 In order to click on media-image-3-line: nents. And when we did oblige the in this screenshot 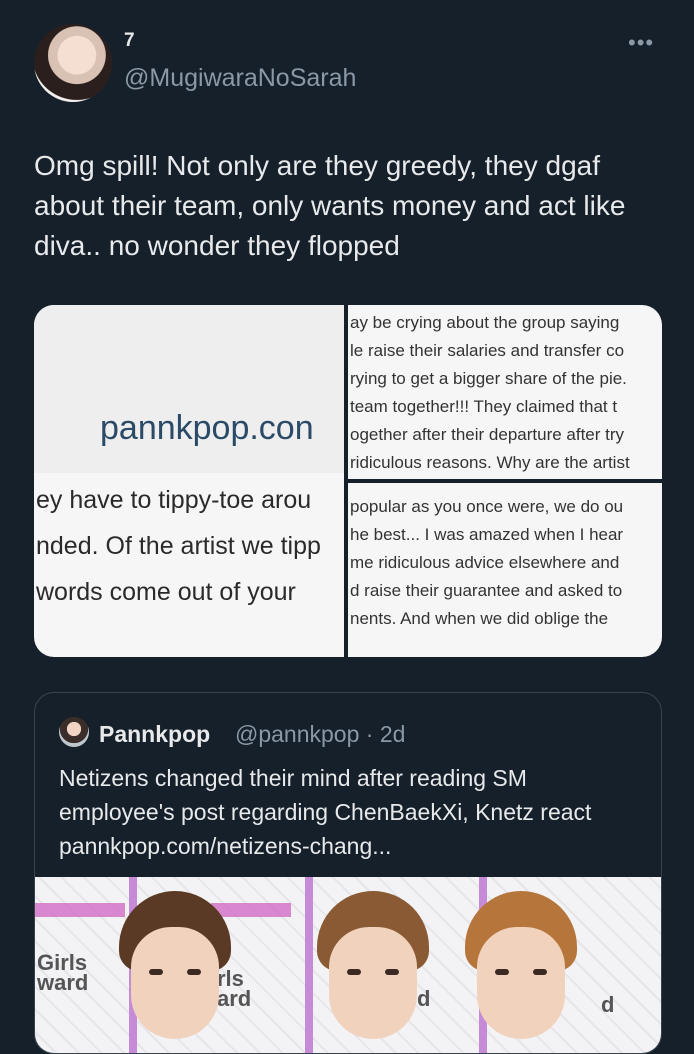, I will do `click(479, 618)`.